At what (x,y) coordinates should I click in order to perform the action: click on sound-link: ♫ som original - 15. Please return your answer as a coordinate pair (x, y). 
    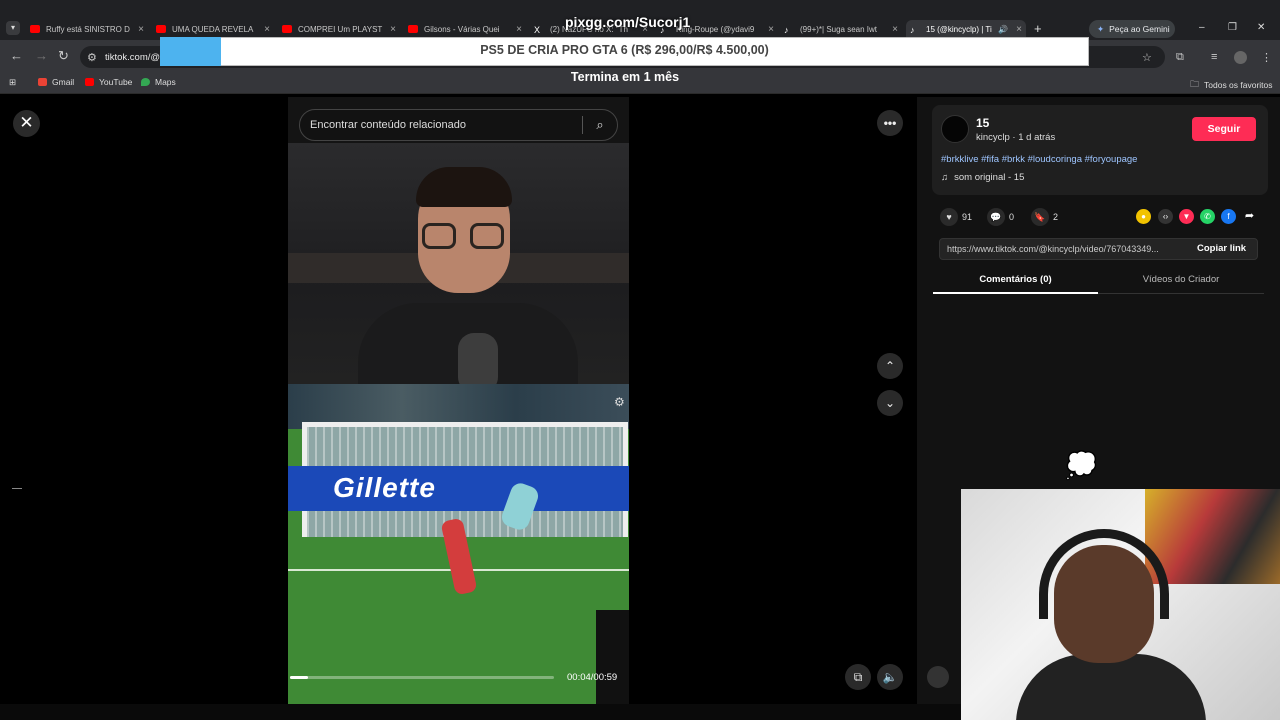
    Looking at the image, I should click on (982, 177).